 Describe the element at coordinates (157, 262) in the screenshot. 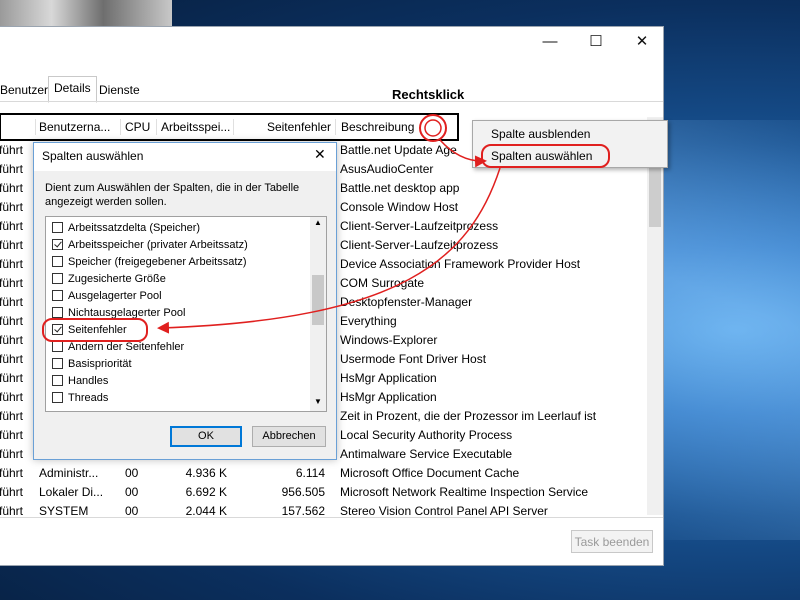

I see `column-option-label: Speicher (freigegebener Arbeitssatz)` at that location.